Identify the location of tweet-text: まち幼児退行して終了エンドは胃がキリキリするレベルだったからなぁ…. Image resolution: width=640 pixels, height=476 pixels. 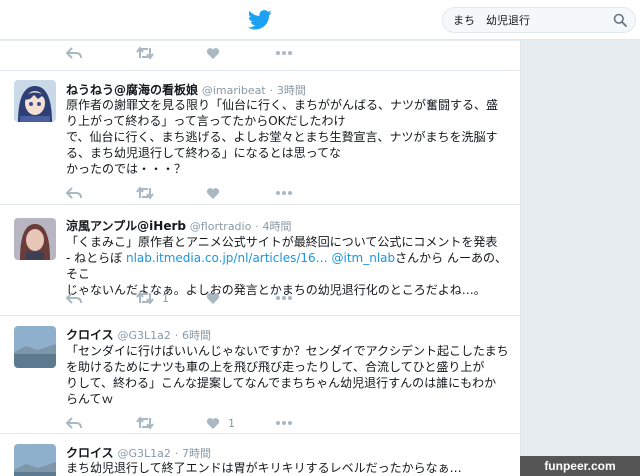
(289, 468).